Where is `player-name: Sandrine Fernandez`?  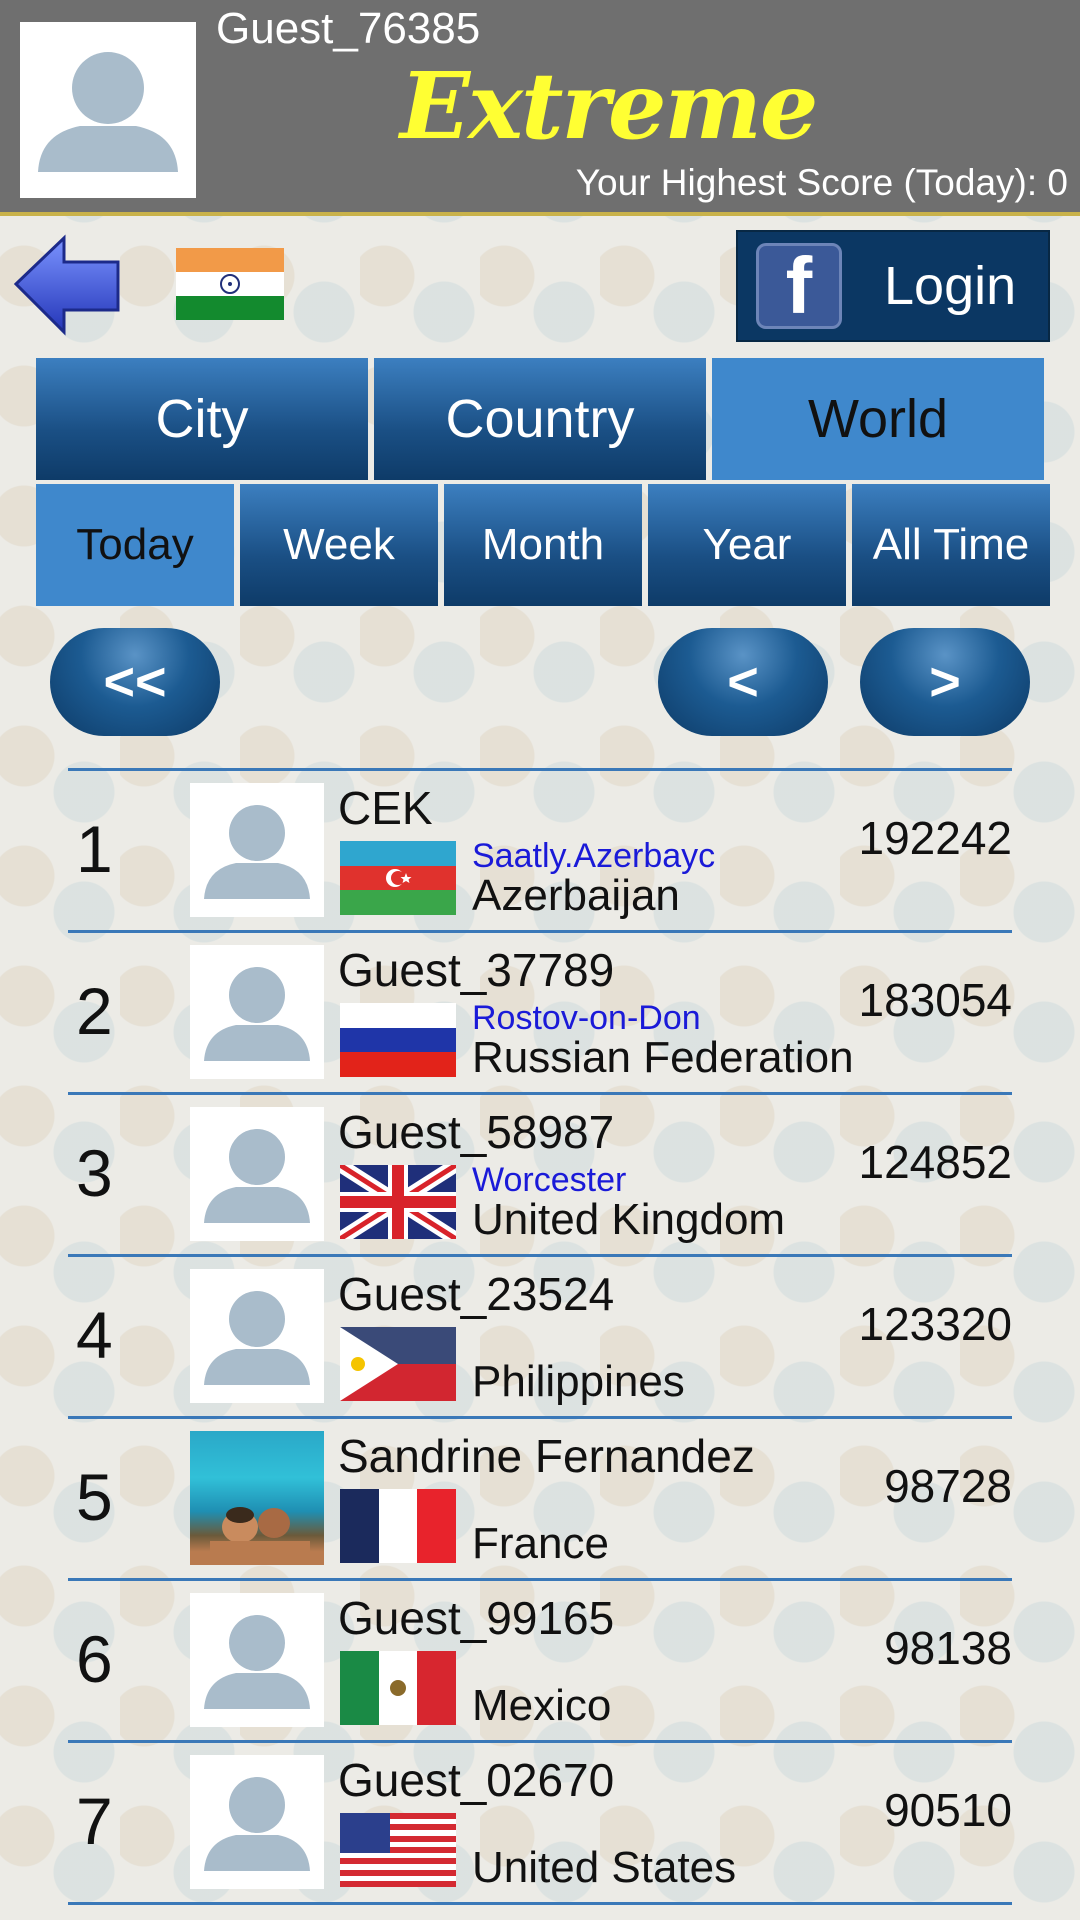
player-name: Sandrine Fernandez is located at coordinates (546, 1456).